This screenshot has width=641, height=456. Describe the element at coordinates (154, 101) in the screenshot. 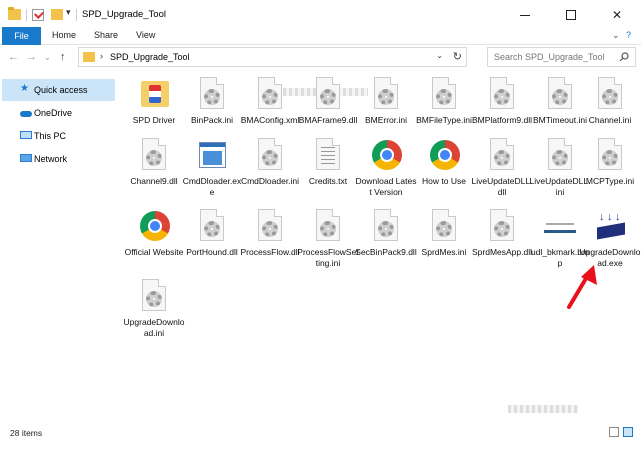

I see `file-item: SPD Driver` at that location.